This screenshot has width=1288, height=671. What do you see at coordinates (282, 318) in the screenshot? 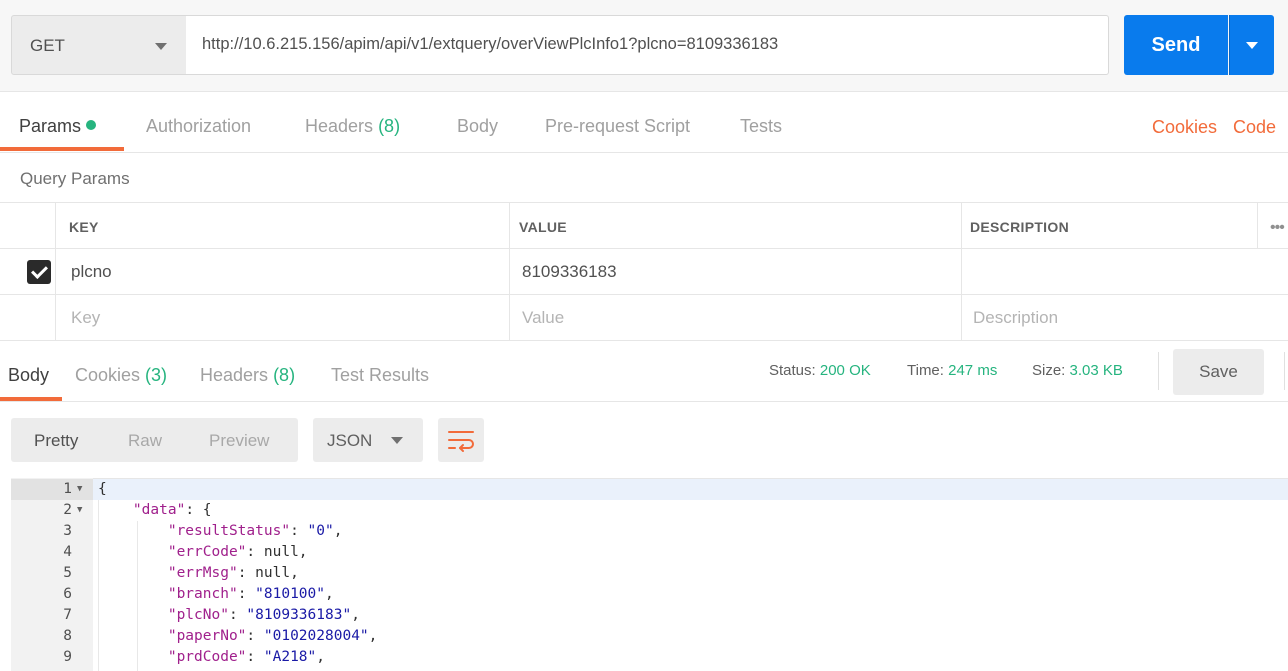
I see `new-key-input: Key` at bounding box center [282, 318].